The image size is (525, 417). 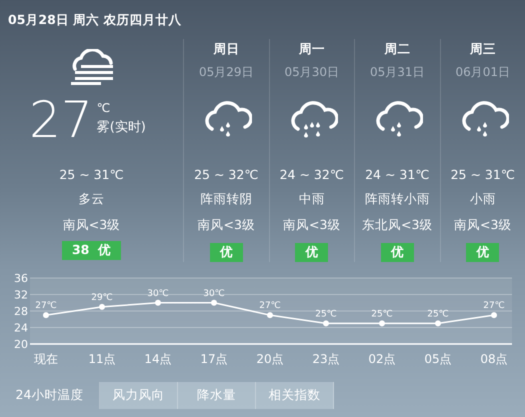 I want to click on weather-text: 阵雨转小雨, so click(x=397, y=199).